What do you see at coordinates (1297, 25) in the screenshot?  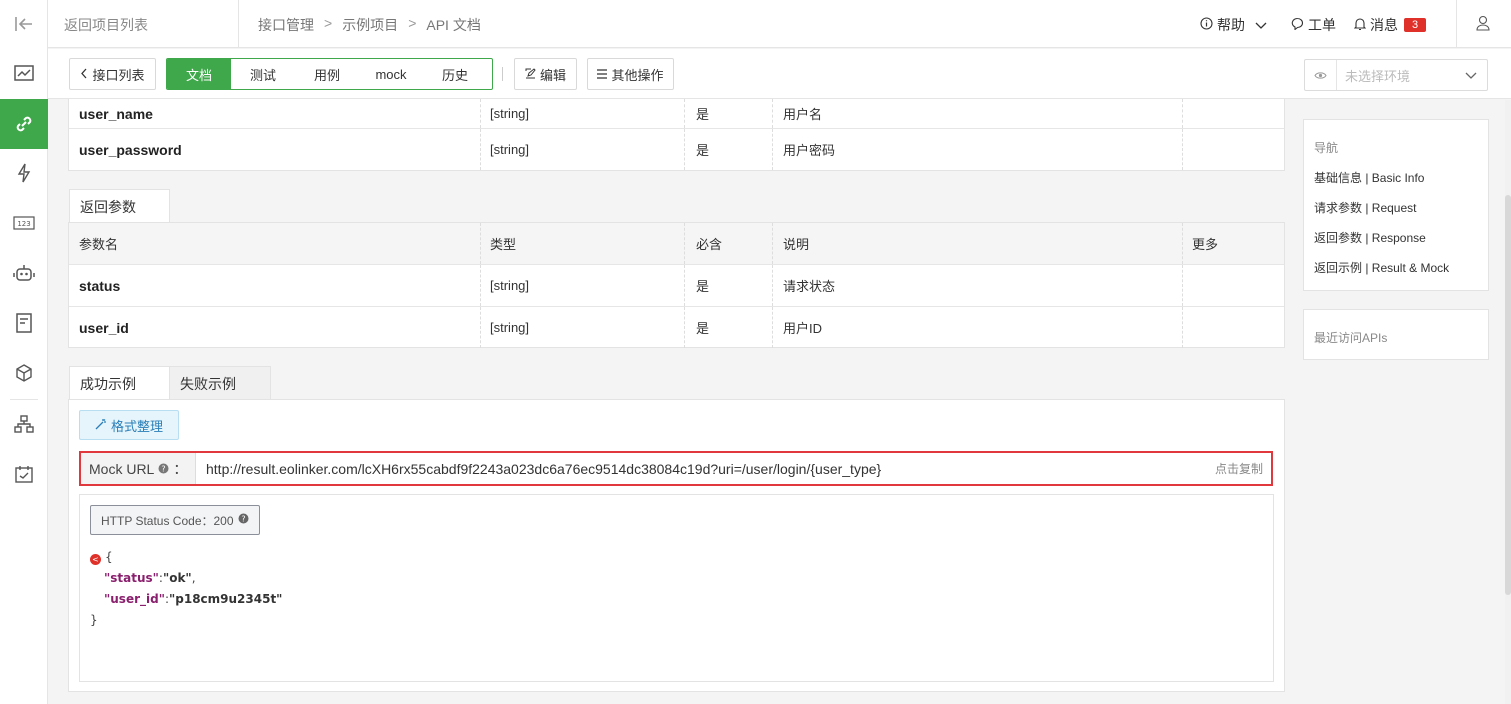 I see `chat-bubble-icon` at bounding box center [1297, 25].